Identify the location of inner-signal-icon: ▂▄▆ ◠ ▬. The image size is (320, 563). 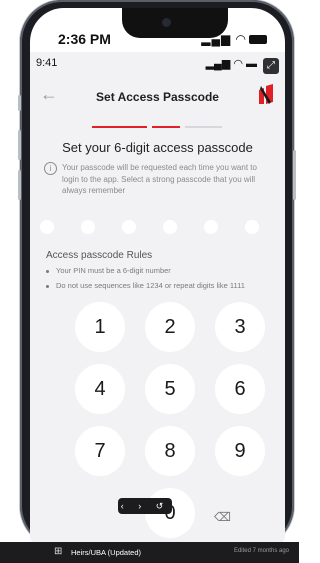
(231, 64).